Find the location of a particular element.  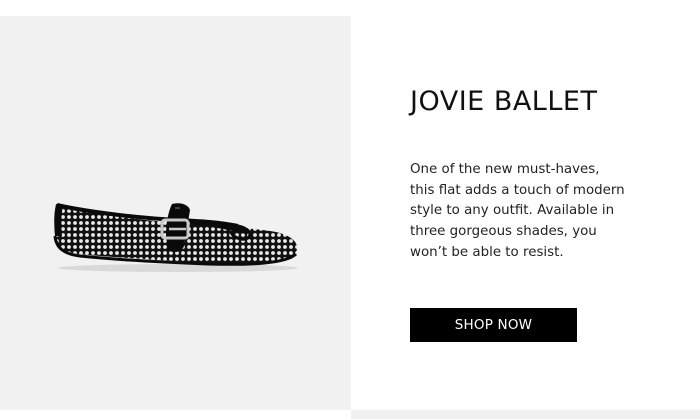

description-line: three gorgeous shades, you is located at coordinates (503, 232).